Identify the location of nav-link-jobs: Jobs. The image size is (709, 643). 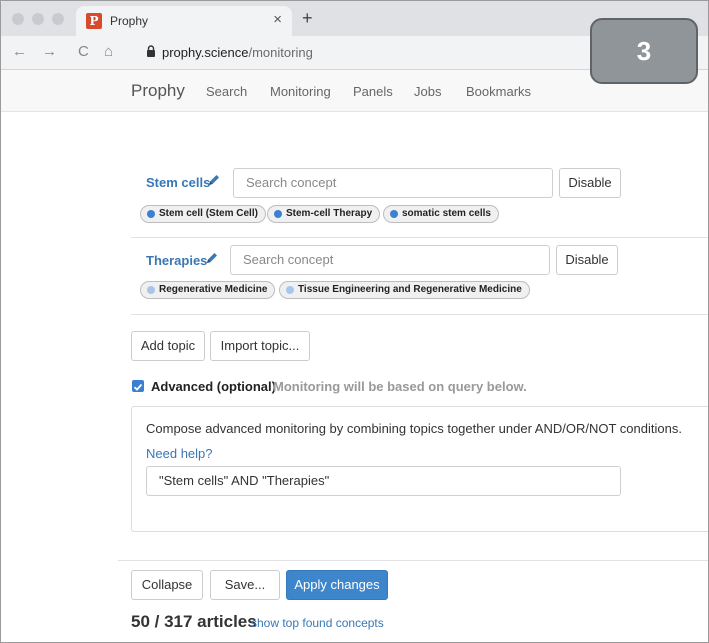
(427, 91).